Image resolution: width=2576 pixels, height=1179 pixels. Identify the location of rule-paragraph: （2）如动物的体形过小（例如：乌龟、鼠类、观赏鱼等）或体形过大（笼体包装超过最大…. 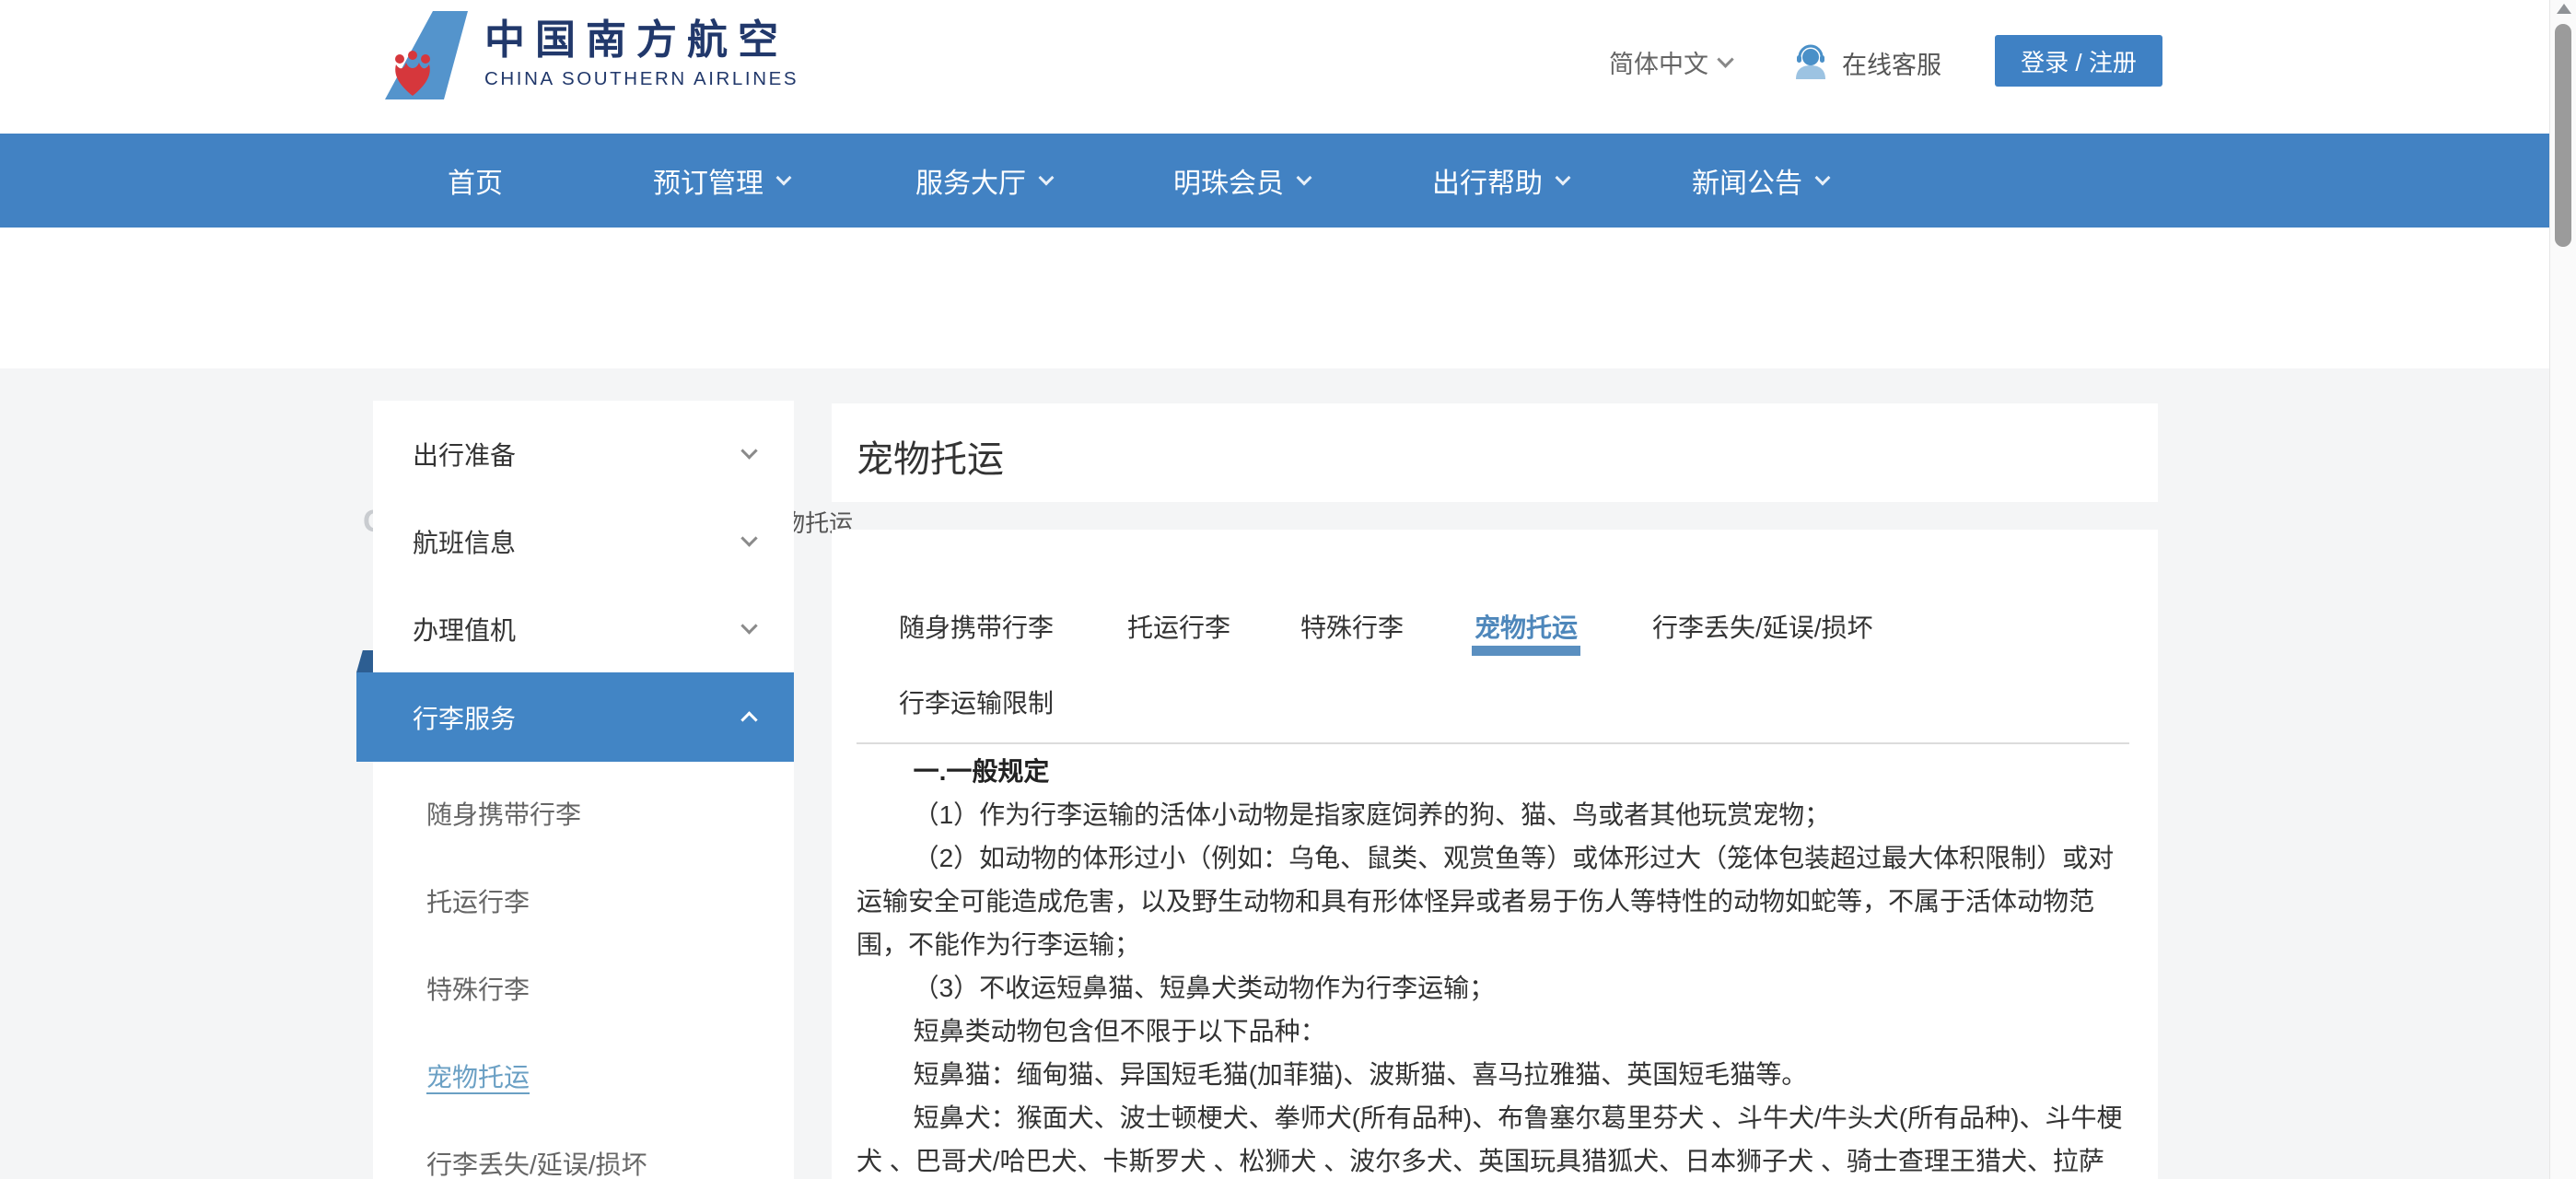
(1486, 901).